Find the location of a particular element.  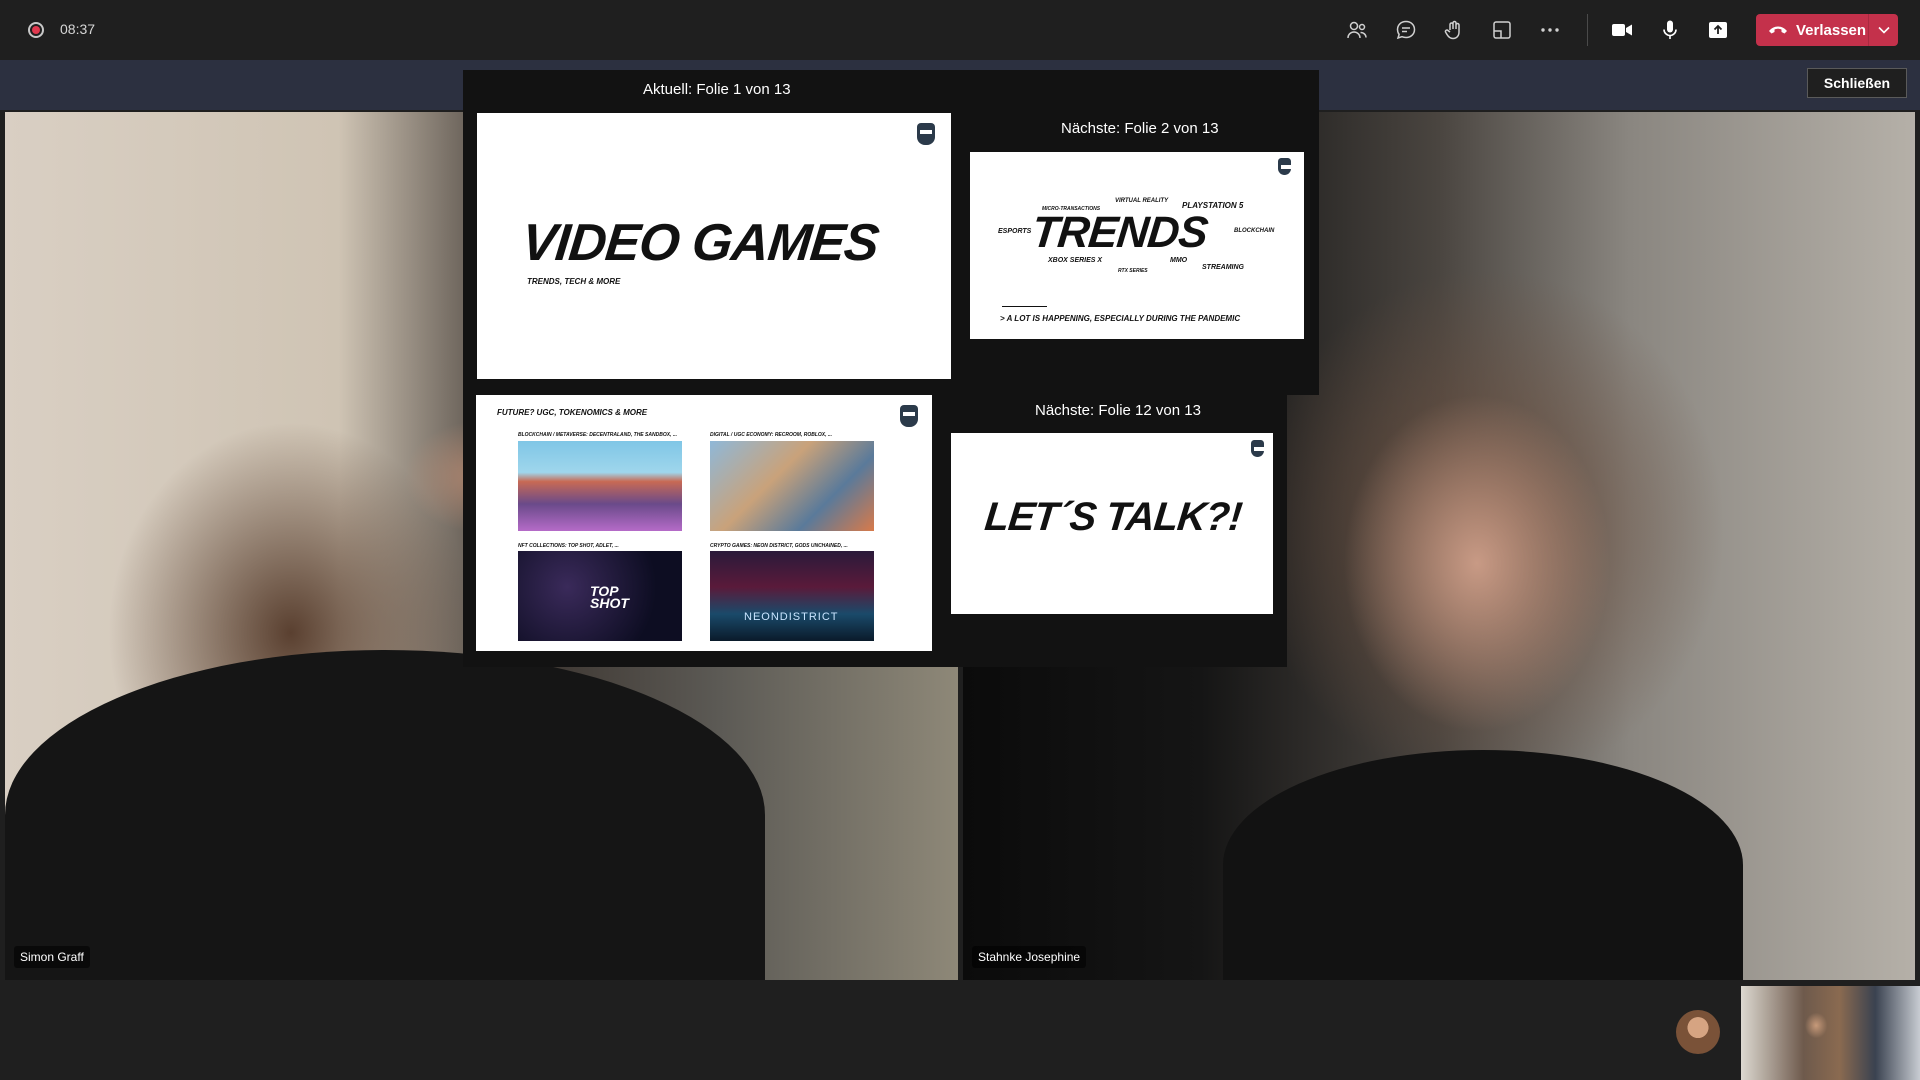

trend-word: MICRO-TRANSACTIONS is located at coordinates (1071, 209).